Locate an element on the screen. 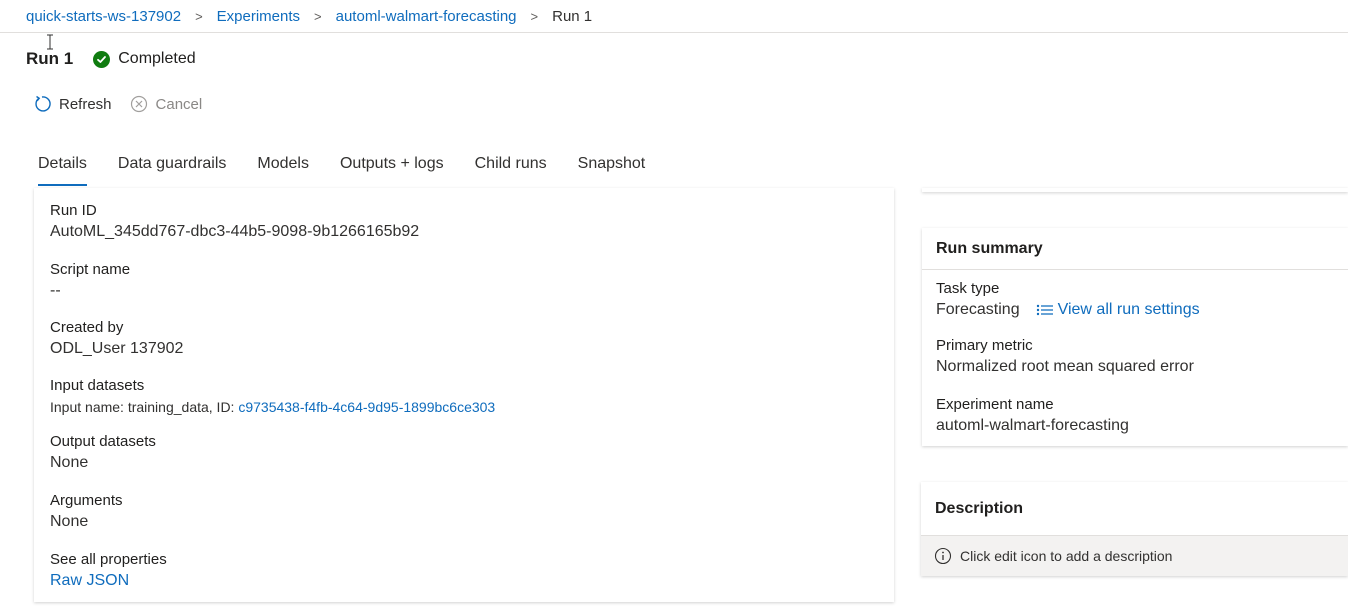  tab-models: Models is located at coordinates (283, 168).